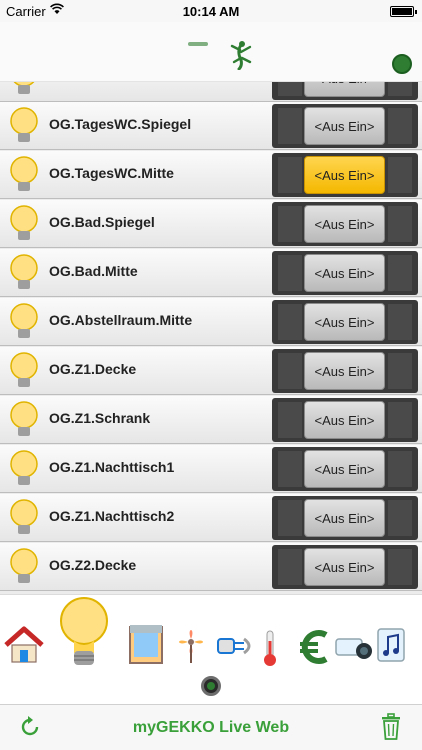 The image size is (422, 750). Describe the element at coordinates (211, 92) in the screenshot. I see `list-item: <Aus Ein>` at that location.